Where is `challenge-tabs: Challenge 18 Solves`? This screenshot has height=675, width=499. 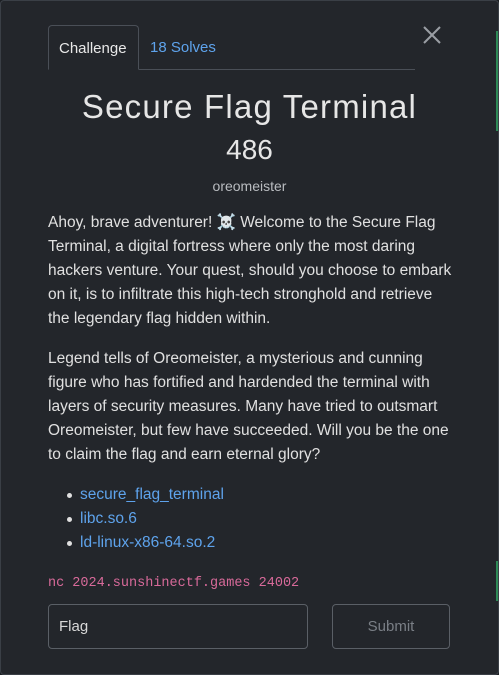 challenge-tabs: Challenge 18 Solves is located at coordinates (231, 47).